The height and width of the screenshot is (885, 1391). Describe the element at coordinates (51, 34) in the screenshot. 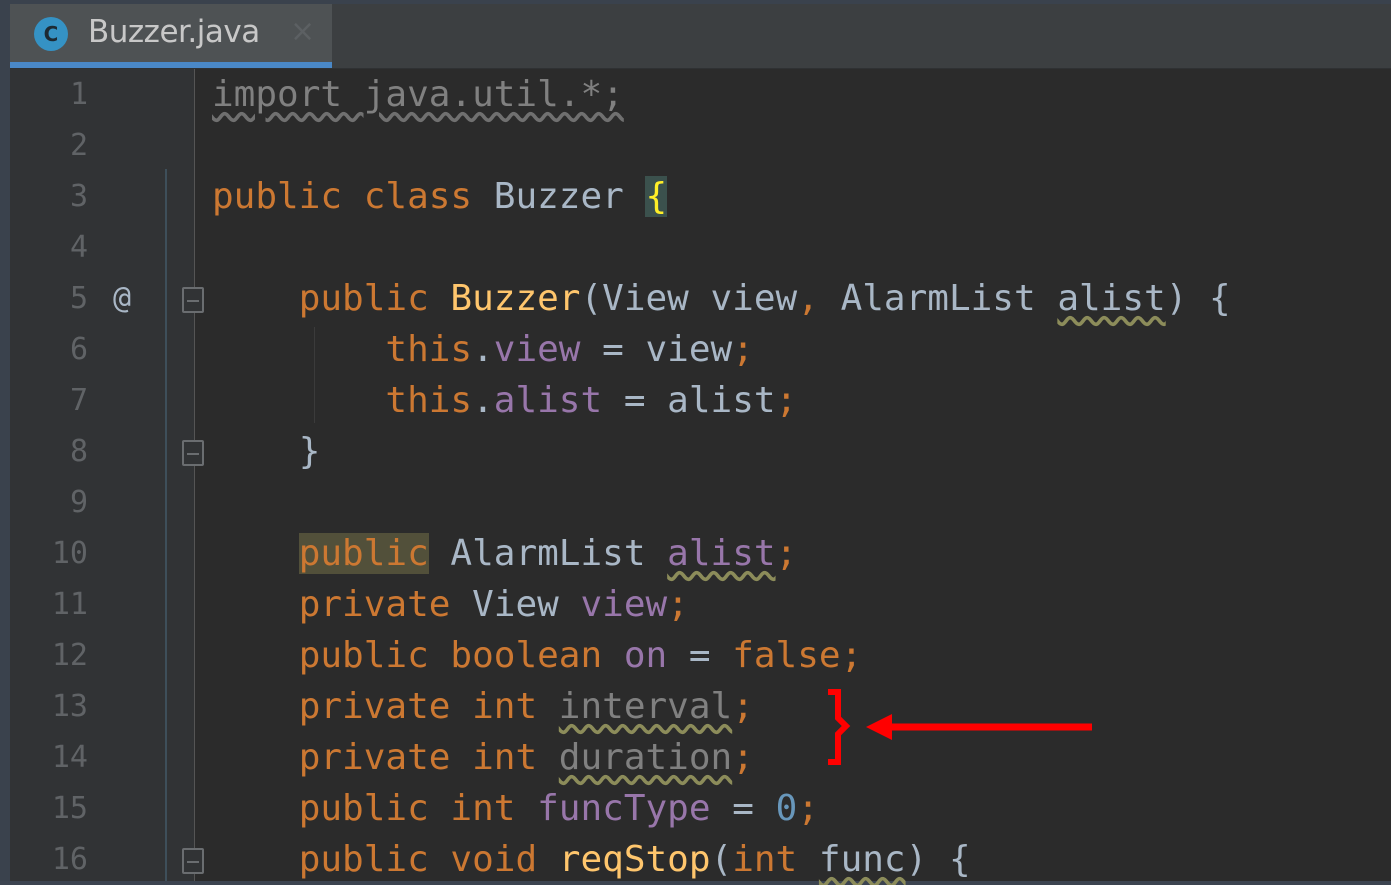

I see `java-class-icon: C` at that location.